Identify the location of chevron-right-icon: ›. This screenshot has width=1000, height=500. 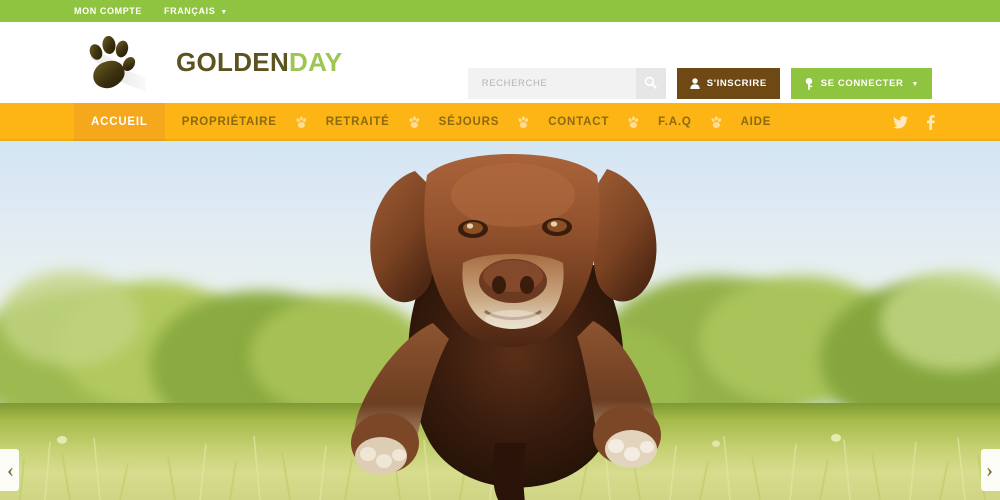
(989, 469).